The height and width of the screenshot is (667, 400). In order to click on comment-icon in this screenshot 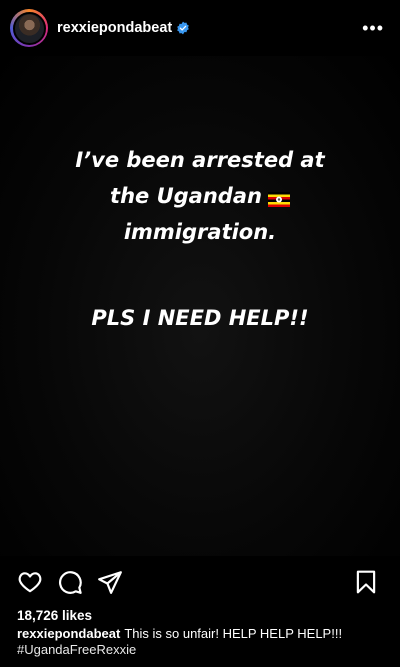, I will do `click(70, 582)`.